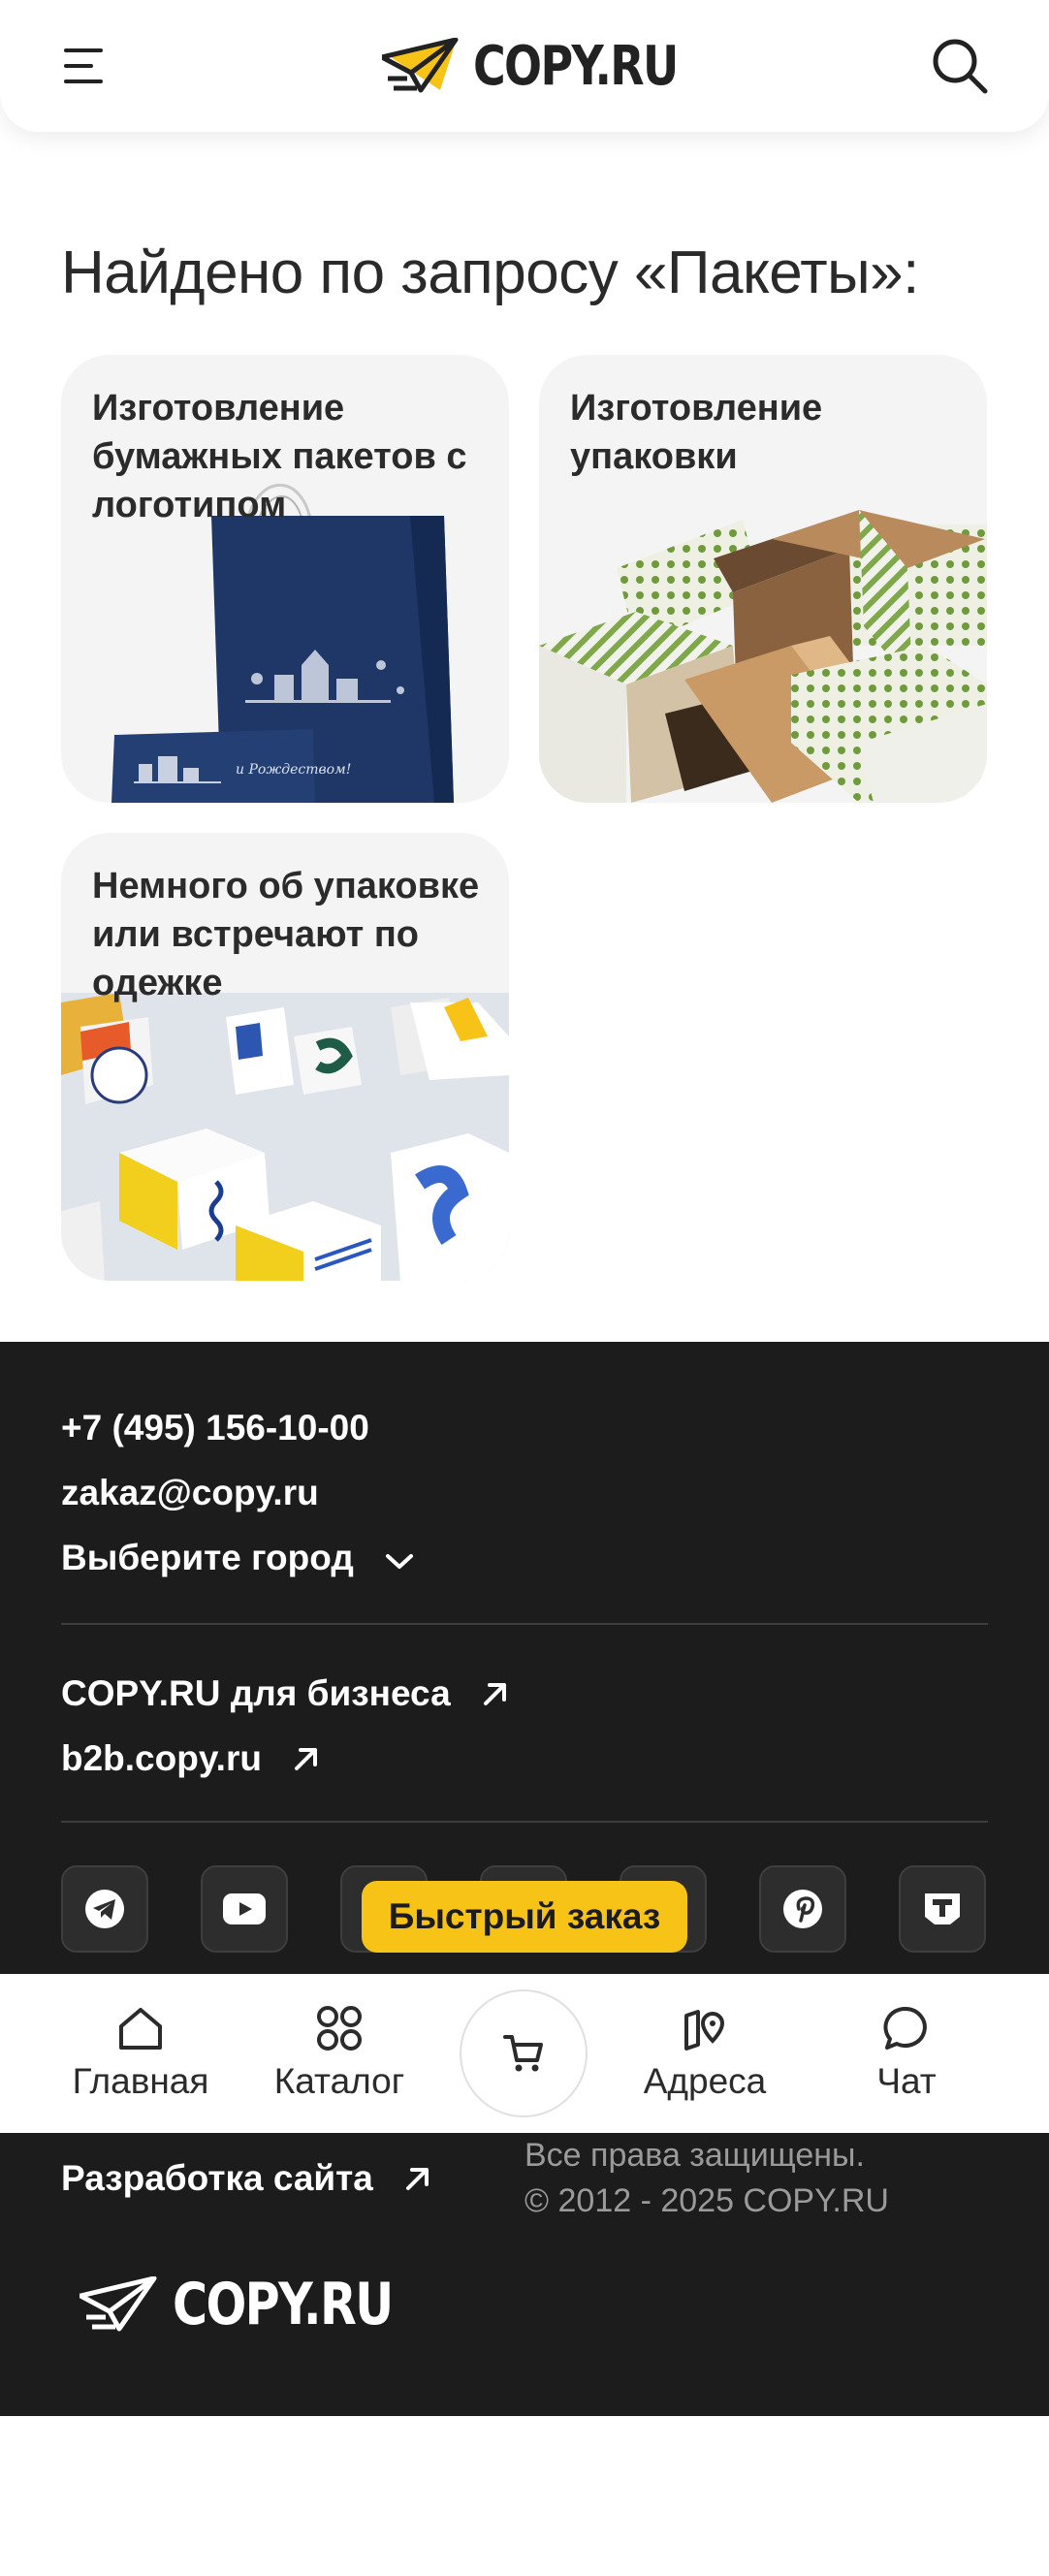 The width and height of the screenshot is (1049, 2576). What do you see at coordinates (256, 1693) in the screenshot?
I see `business-link-label: COPY.RU для бизнеса` at bounding box center [256, 1693].